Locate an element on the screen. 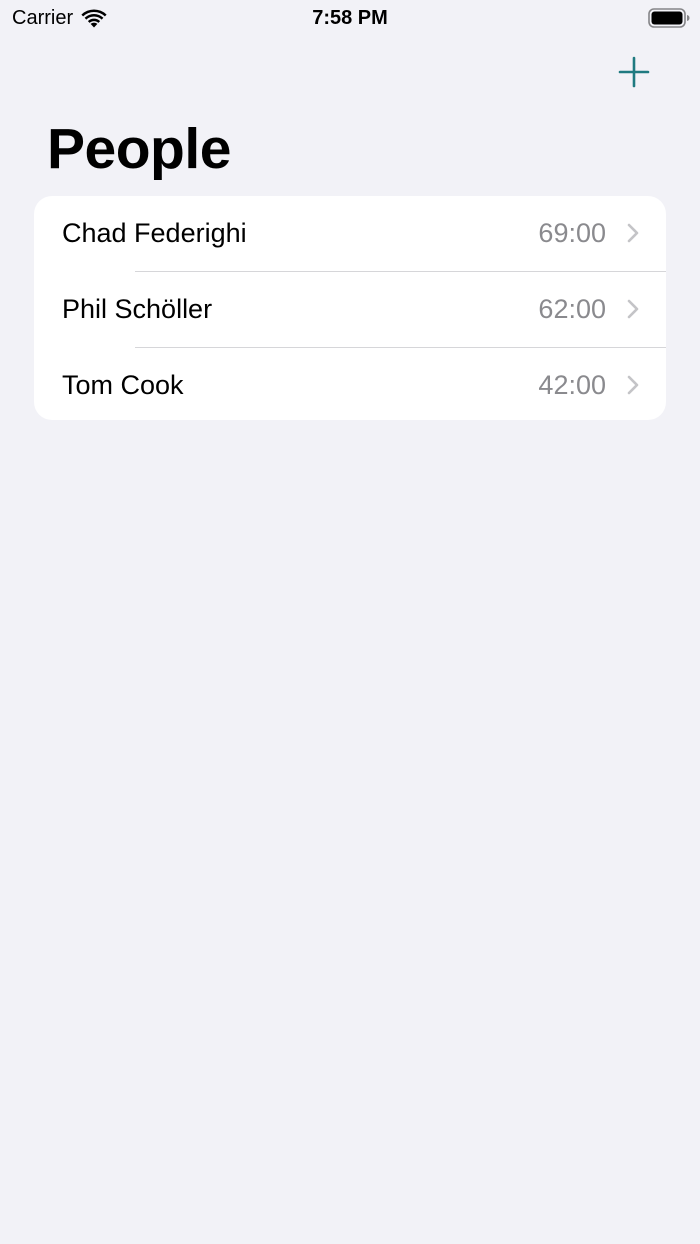 Image resolution: width=700 pixels, height=1244 pixels. battery-icon is located at coordinates (669, 18).